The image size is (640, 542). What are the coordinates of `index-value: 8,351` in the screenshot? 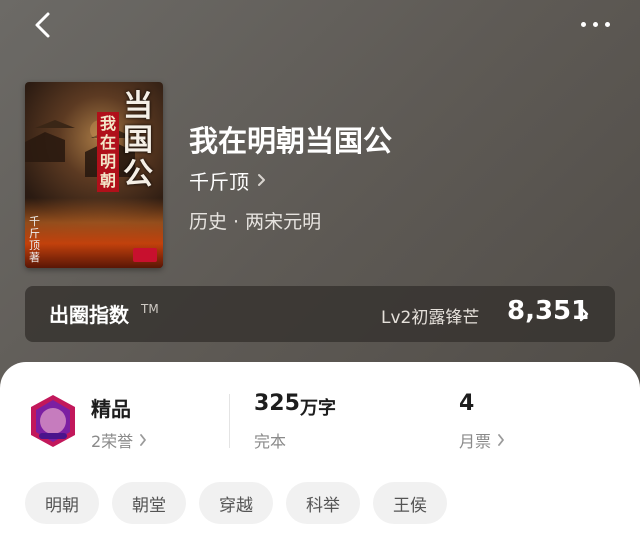 It's located at (548, 311).